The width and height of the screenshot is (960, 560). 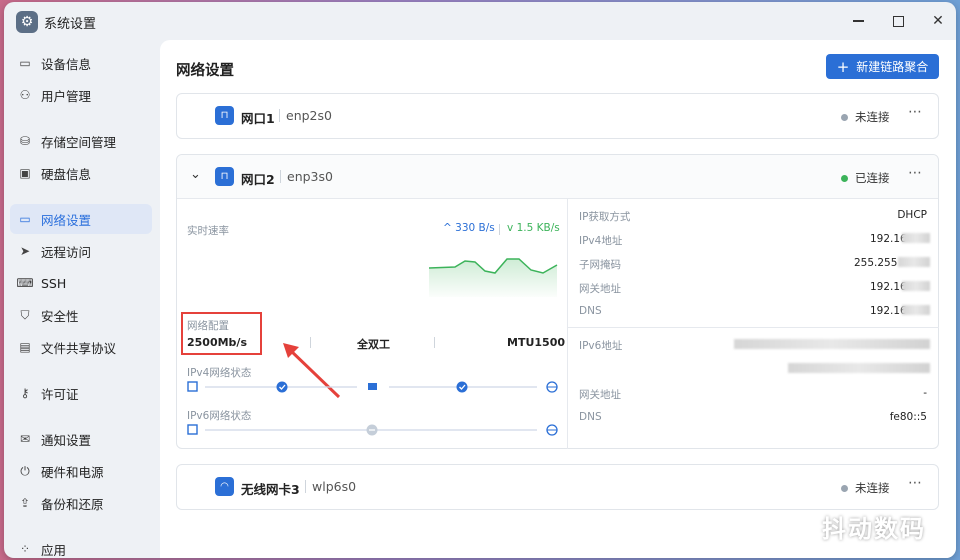 I want to click on config-speed: 2500Mb/s, so click(x=217, y=342).